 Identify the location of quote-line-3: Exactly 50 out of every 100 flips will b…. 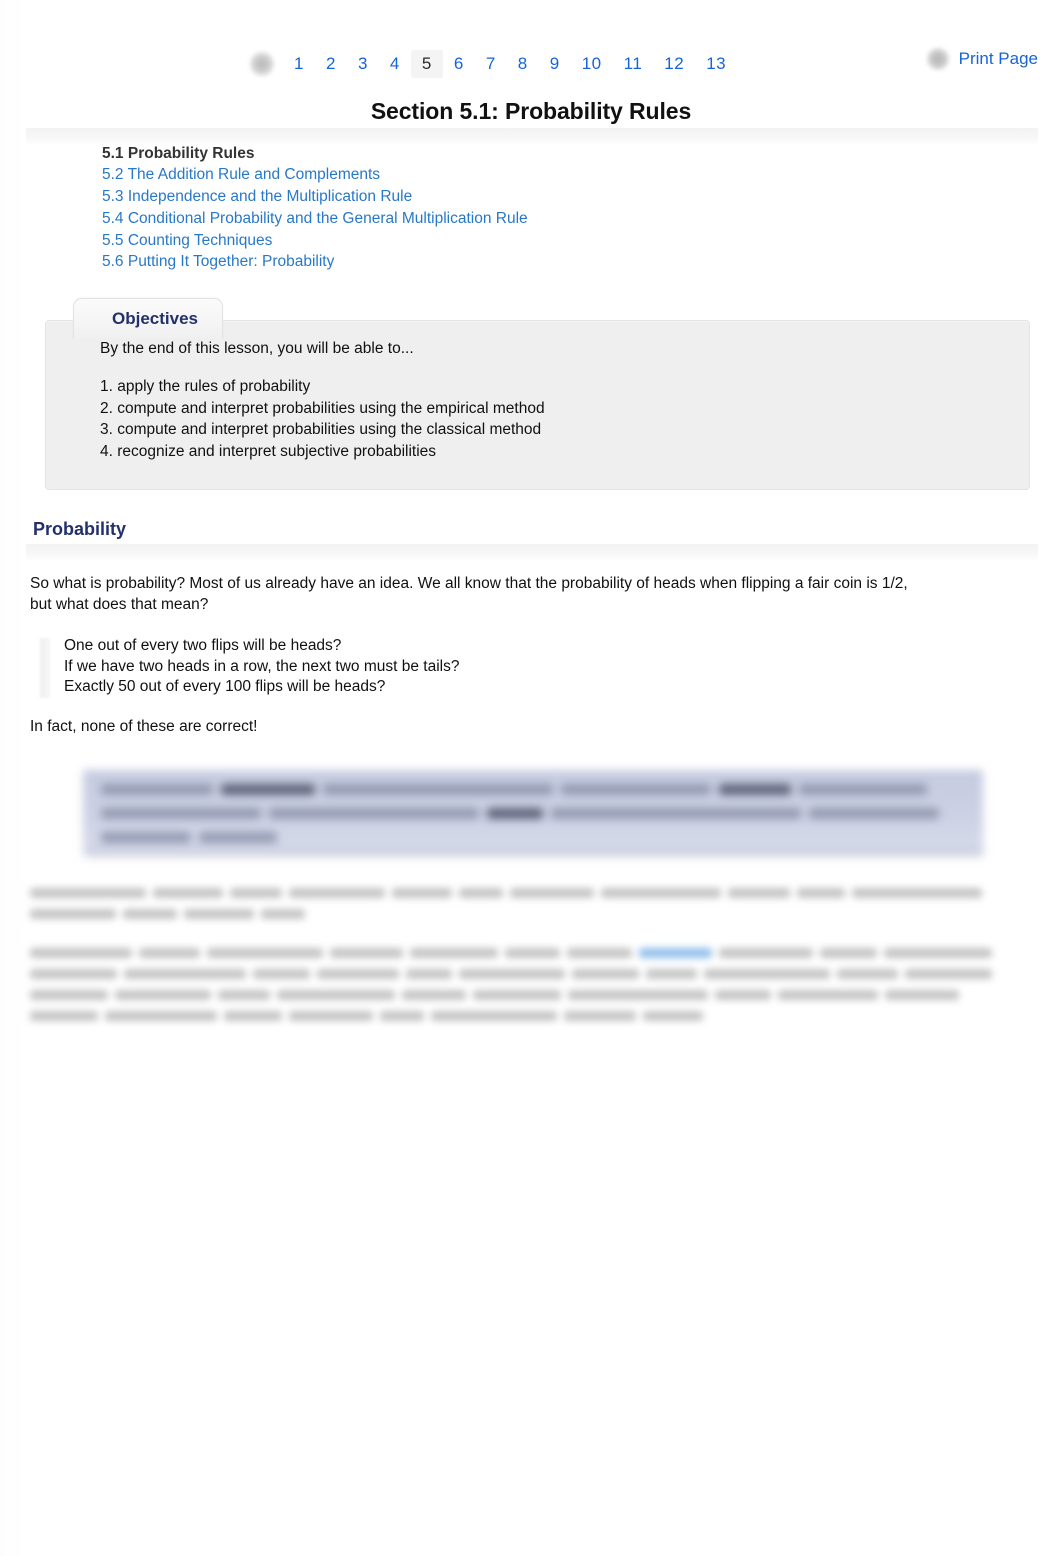
(225, 686).